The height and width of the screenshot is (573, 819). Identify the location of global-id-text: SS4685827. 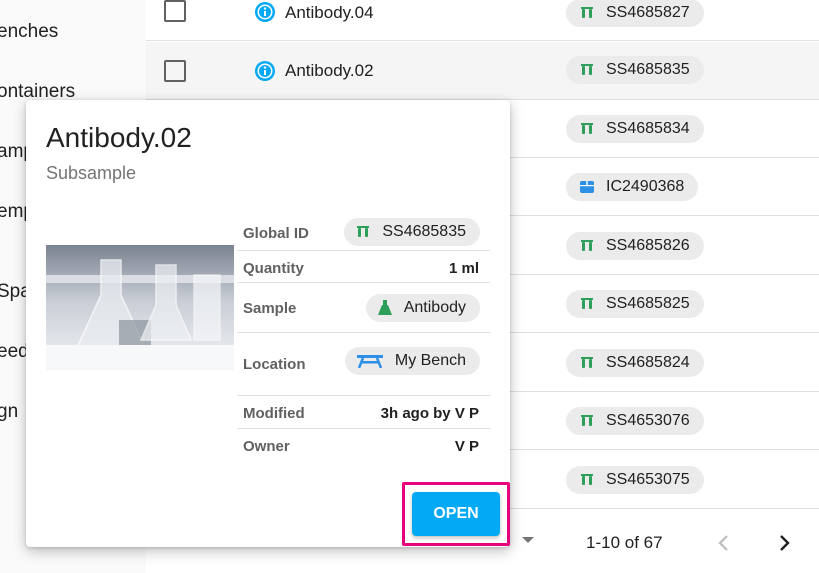
(648, 12).